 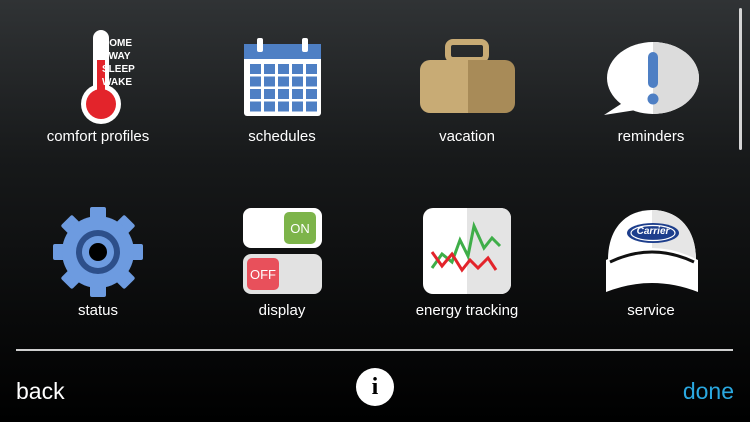 What do you see at coordinates (98, 310) in the screenshot?
I see `tile-label: status` at bounding box center [98, 310].